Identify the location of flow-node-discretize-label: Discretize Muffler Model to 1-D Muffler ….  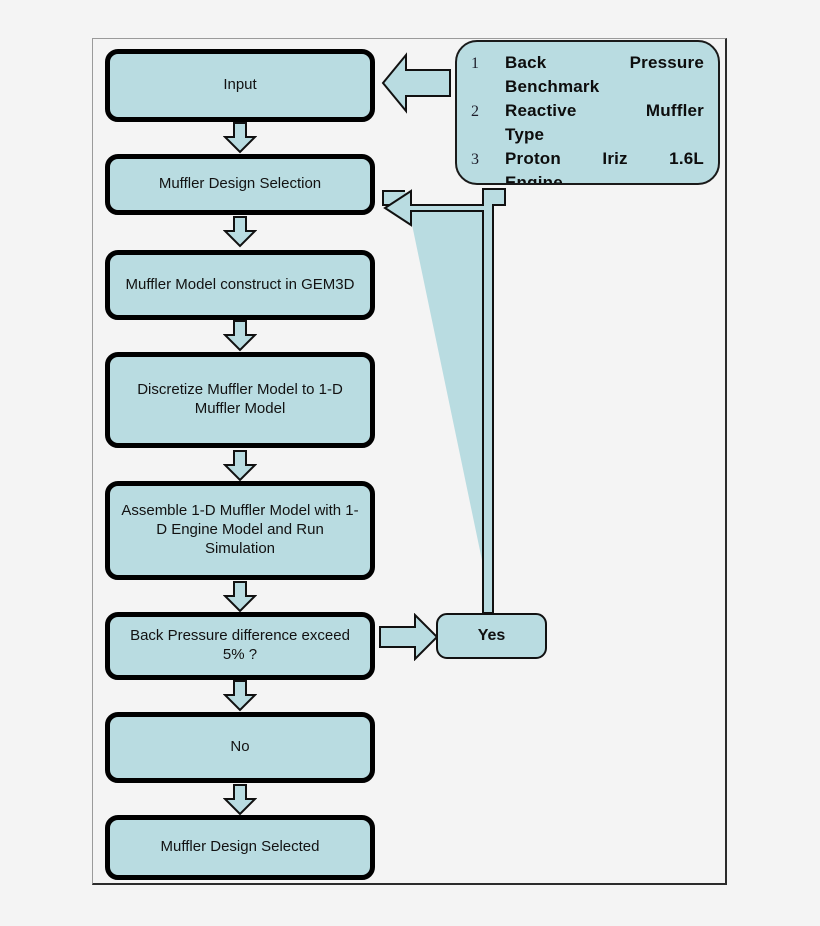
(240, 399).